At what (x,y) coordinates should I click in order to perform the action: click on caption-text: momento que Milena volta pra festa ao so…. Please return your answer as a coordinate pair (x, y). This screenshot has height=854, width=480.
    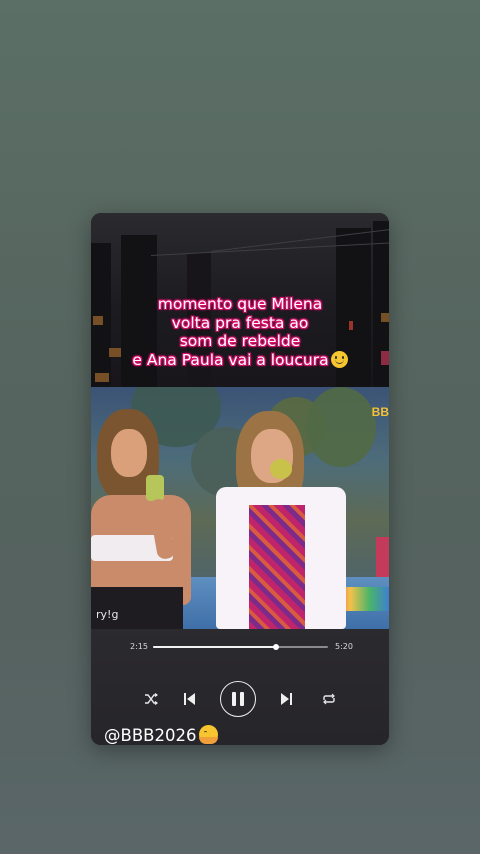
    Looking at the image, I should click on (240, 332).